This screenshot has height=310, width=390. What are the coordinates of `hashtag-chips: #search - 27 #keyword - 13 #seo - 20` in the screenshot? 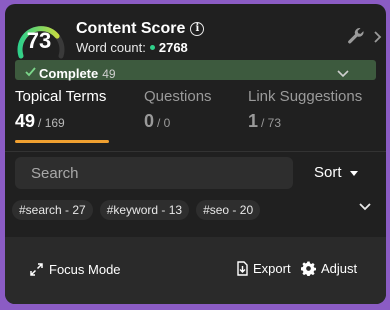 It's located at (136, 210).